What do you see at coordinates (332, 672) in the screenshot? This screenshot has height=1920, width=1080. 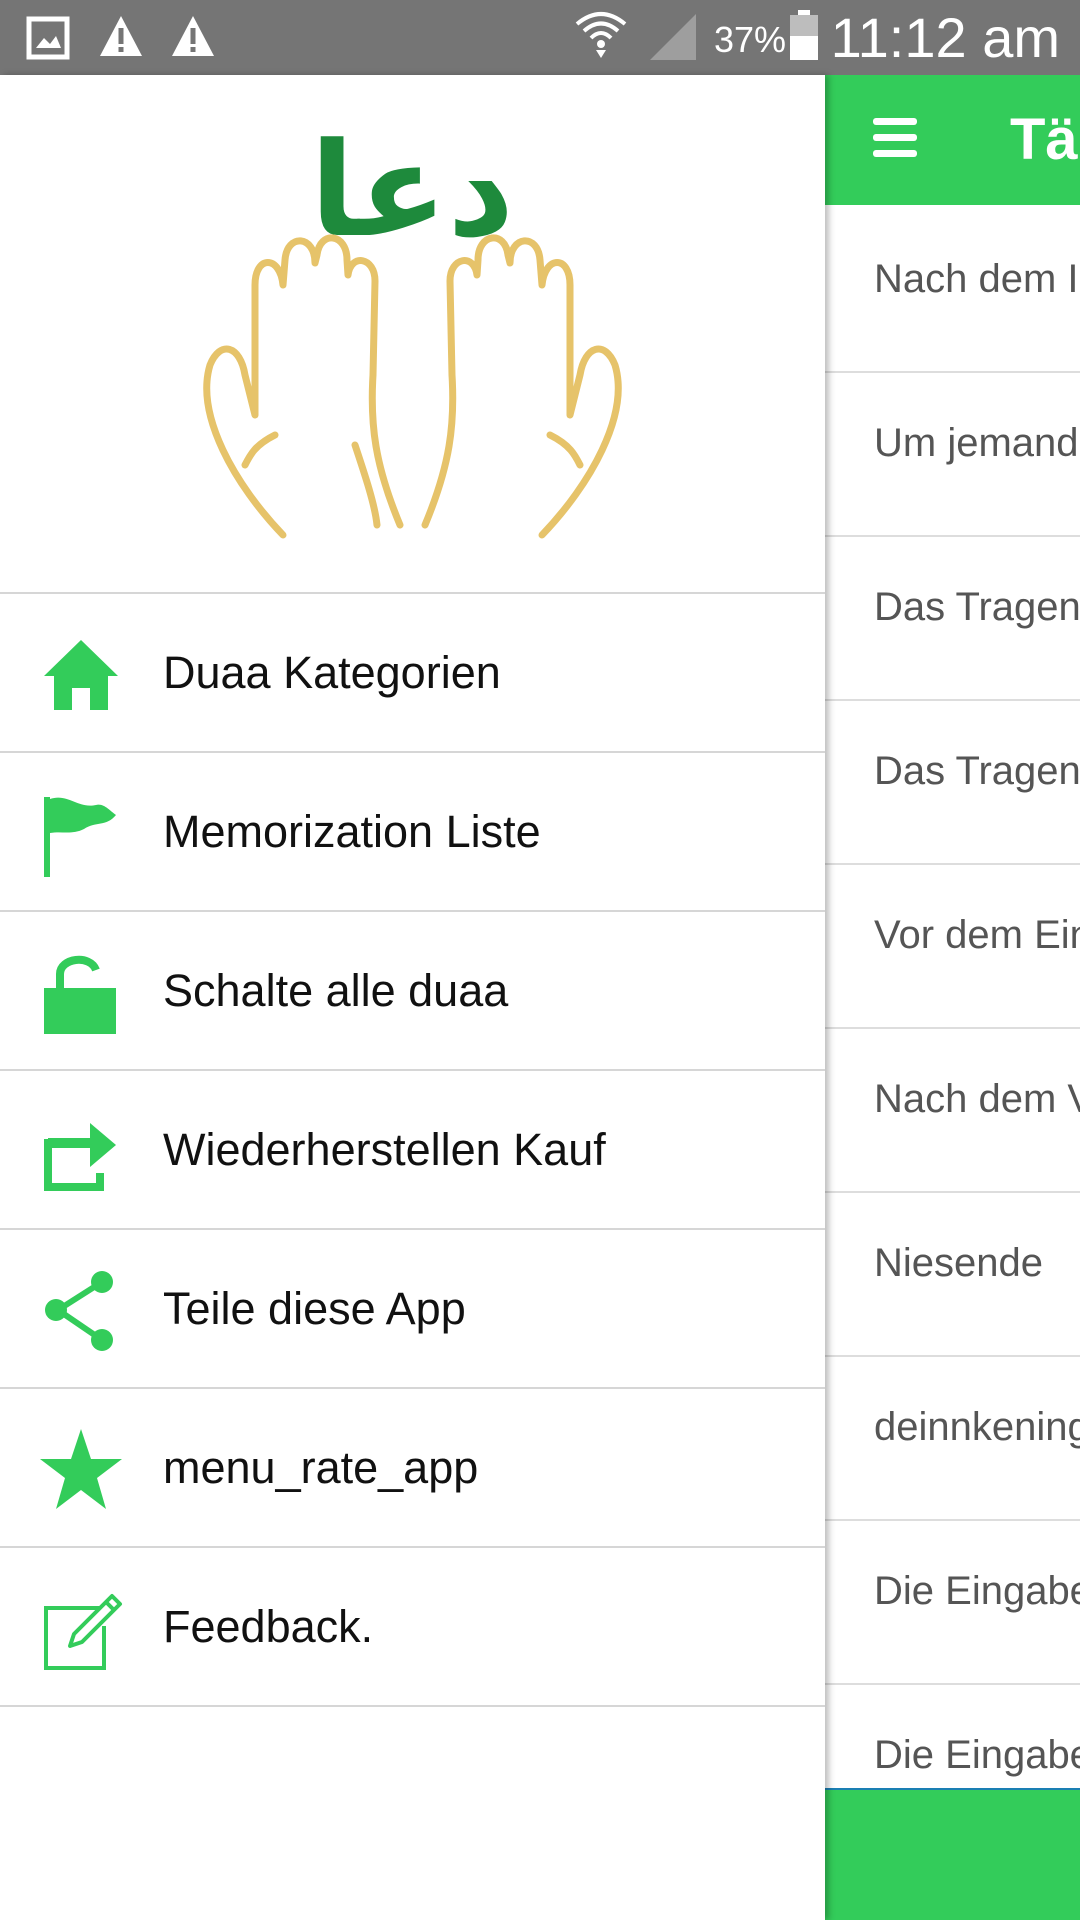 I see `menu-item-label: Duaa Kategorien` at bounding box center [332, 672].